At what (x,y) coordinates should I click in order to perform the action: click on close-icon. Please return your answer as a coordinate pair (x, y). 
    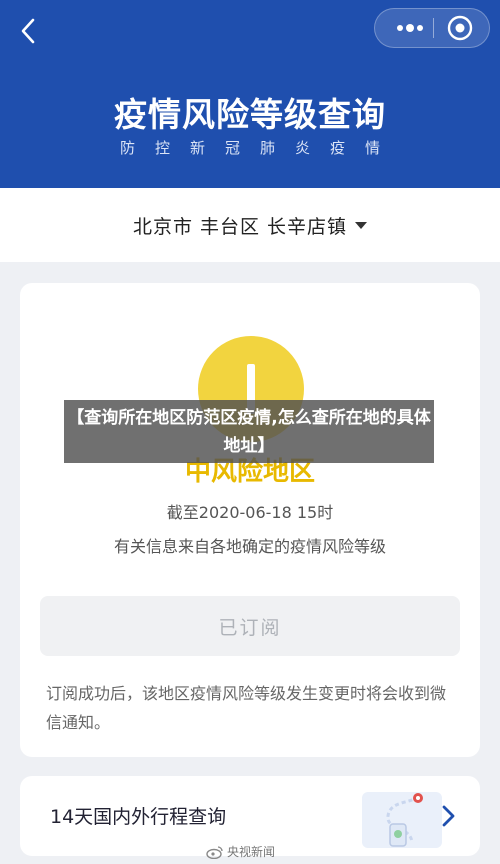
    Looking at the image, I should click on (460, 28).